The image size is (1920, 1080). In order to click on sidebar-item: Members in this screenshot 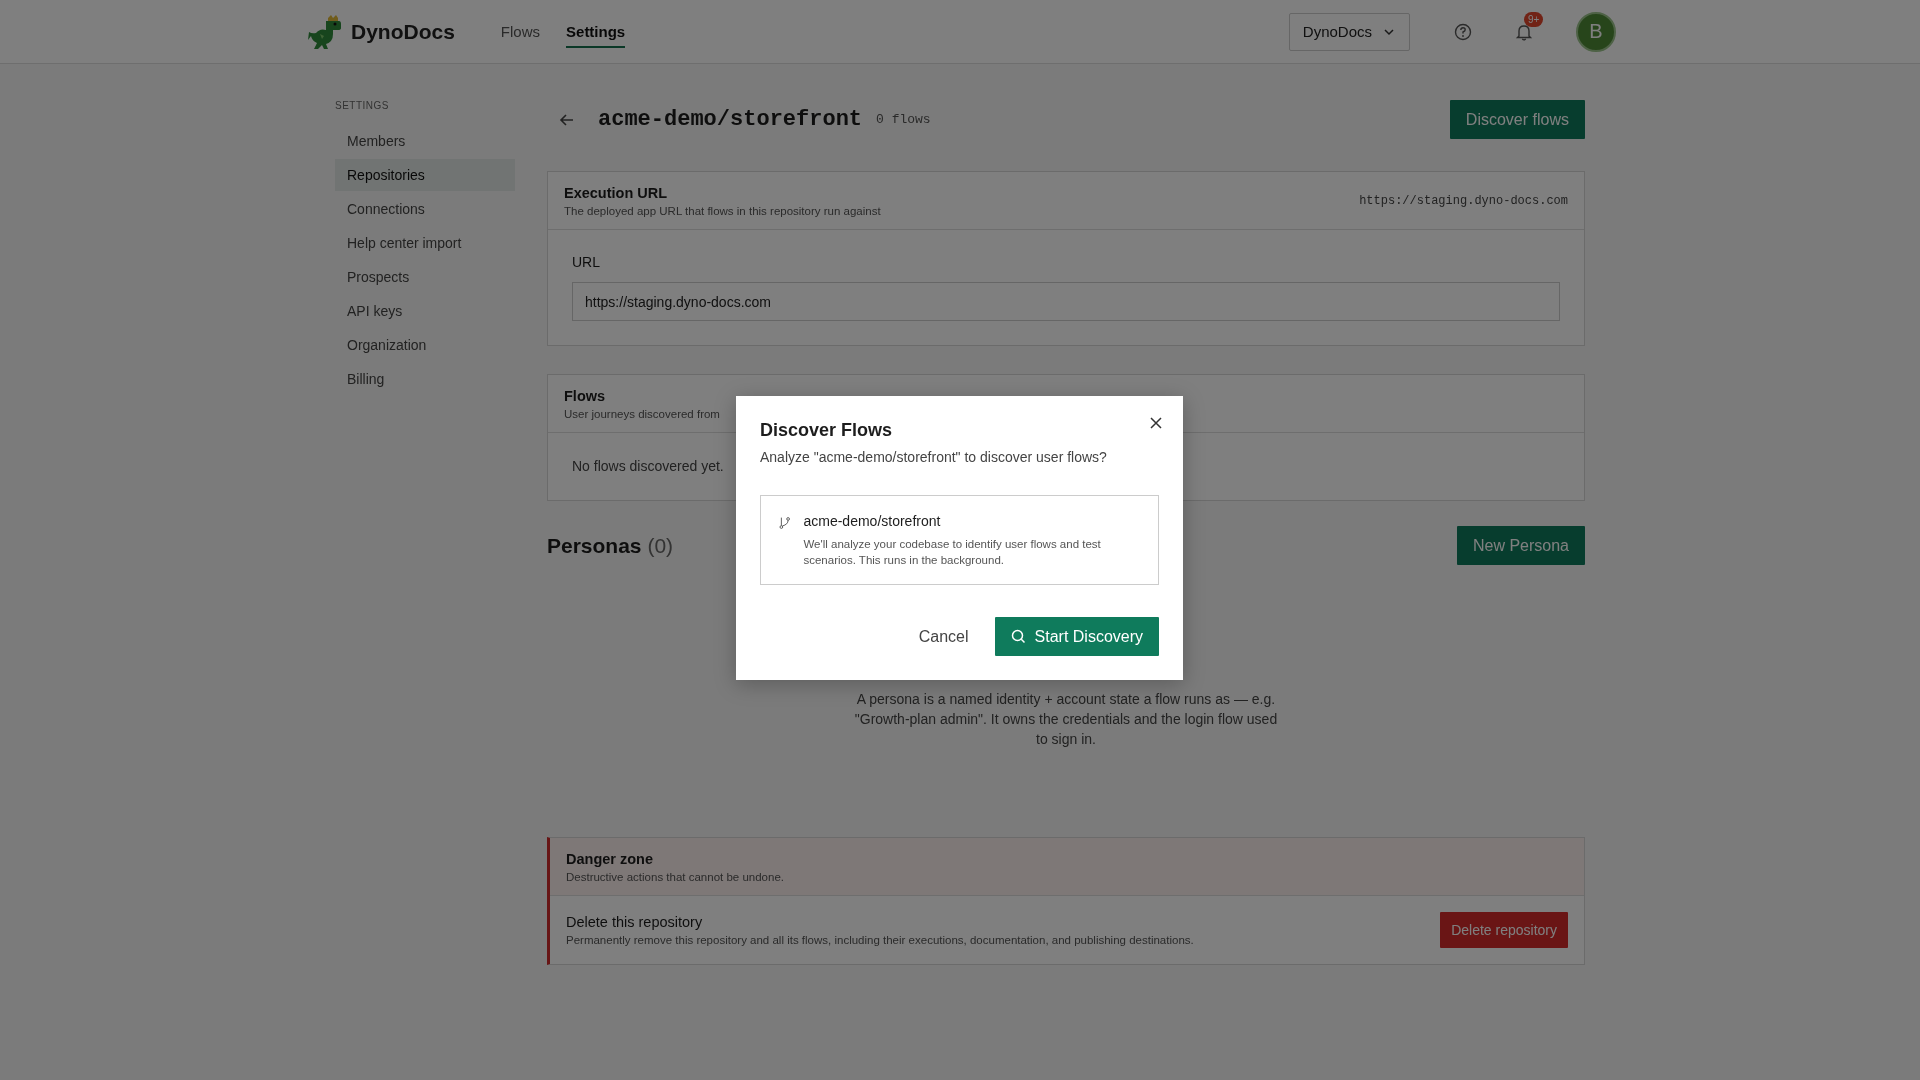, I will do `click(425, 141)`.